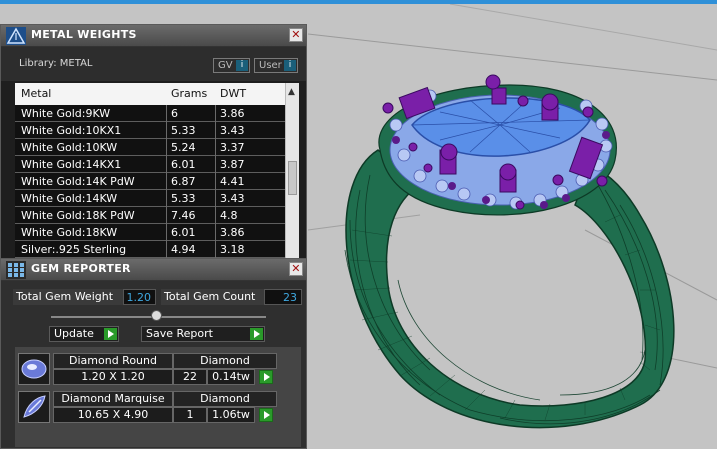 This screenshot has width=717, height=449. Describe the element at coordinates (150, 232) in the screenshot. I see `table-row: White Gold:18KW 6.01 3.86` at that location.